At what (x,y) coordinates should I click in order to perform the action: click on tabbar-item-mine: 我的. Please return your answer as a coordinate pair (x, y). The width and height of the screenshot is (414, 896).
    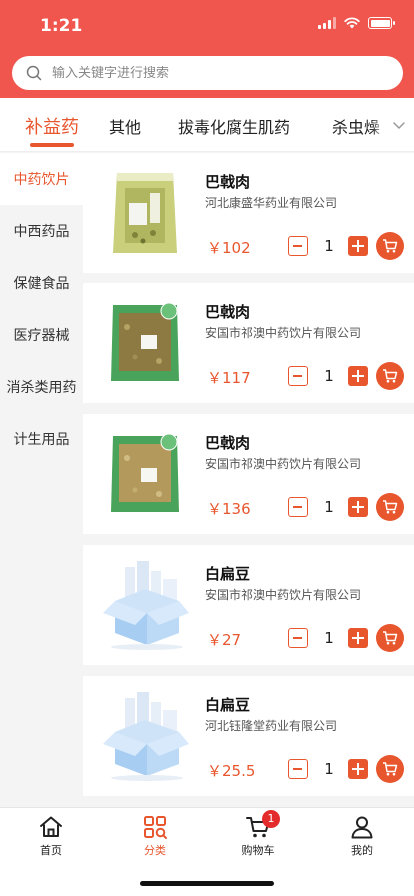
    Looking at the image, I should click on (362, 836).